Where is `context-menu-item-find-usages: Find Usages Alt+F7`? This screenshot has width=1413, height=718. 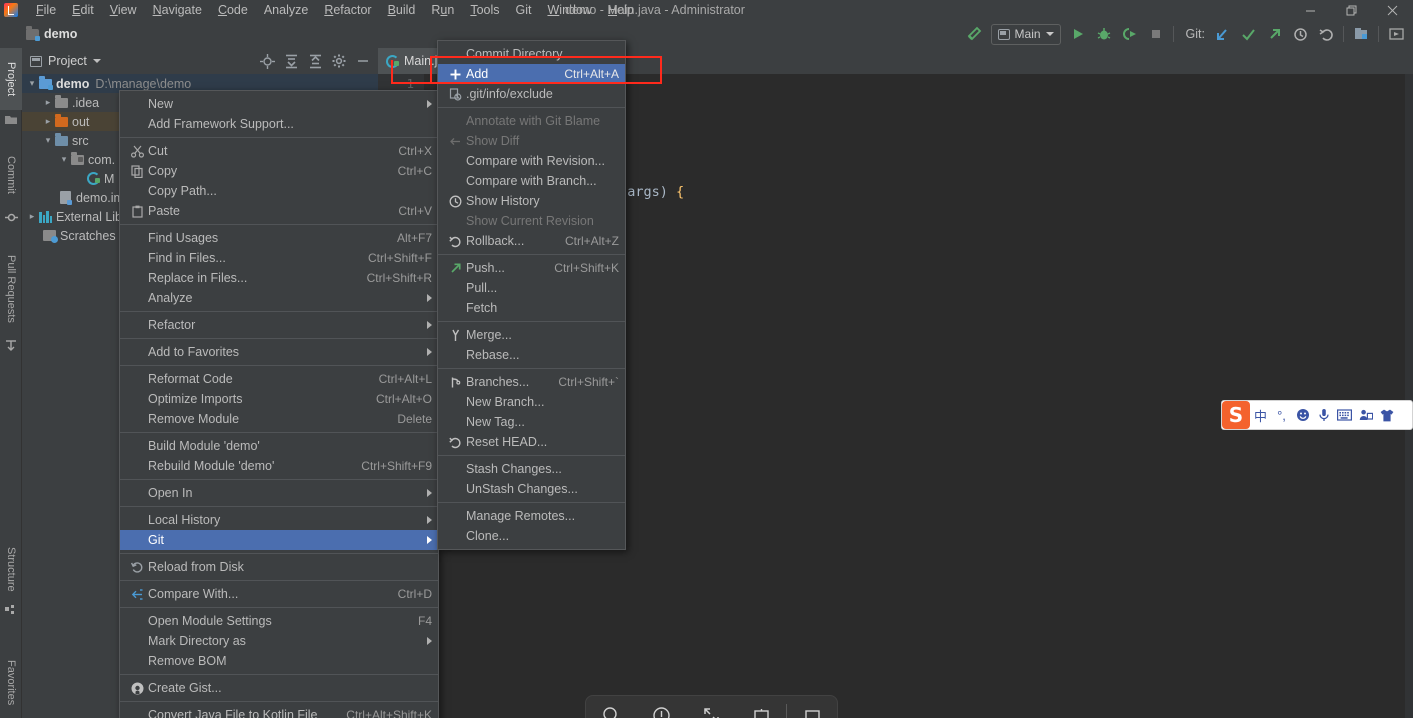
context-menu-item-find-usages: Find Usages Alt+F7 is located at coordinates (279, 238).